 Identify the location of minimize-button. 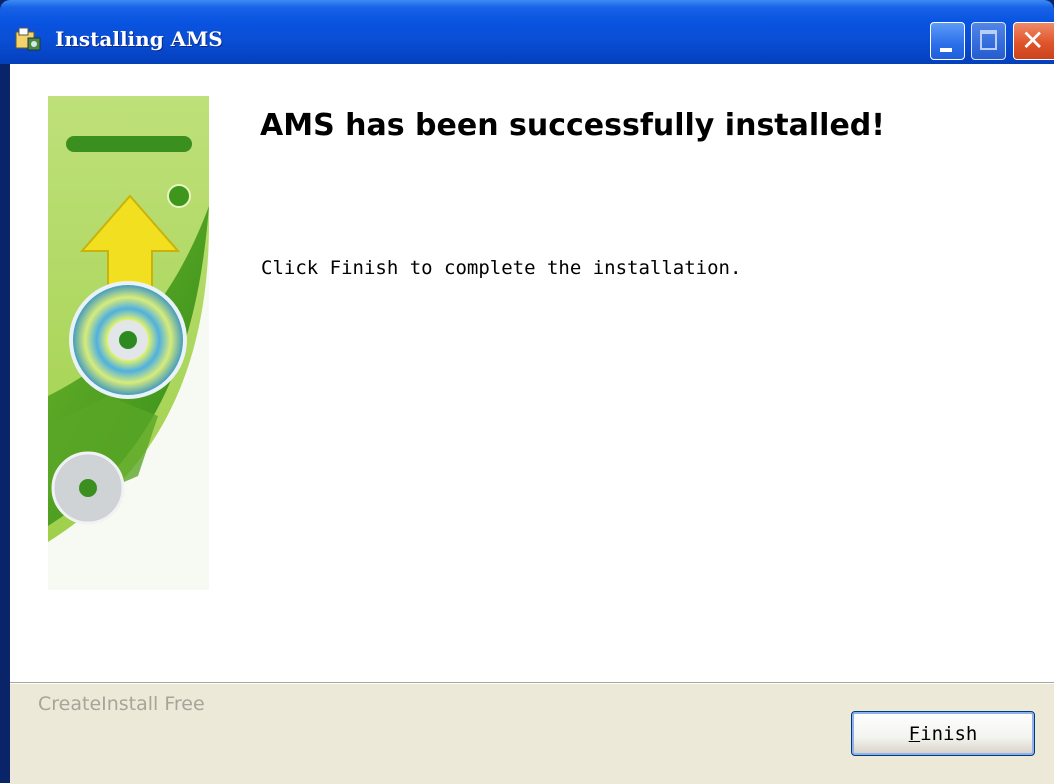
(947, 41).